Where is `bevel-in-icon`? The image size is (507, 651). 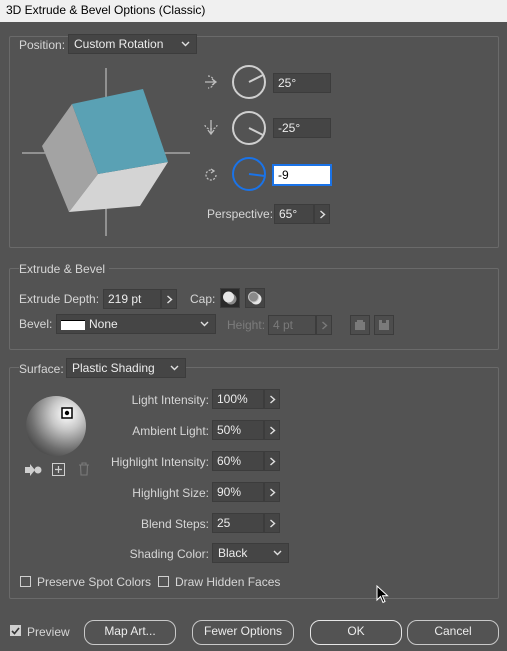
bevel-in-icon is located at coordinates (384, 325).